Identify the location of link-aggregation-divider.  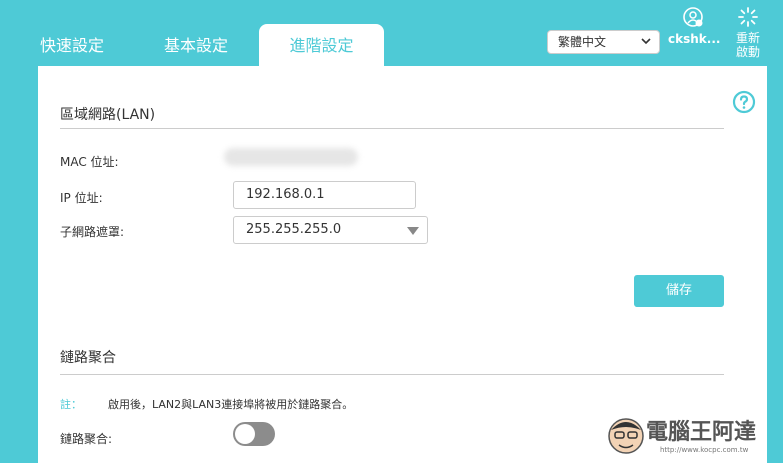
(392, 374).